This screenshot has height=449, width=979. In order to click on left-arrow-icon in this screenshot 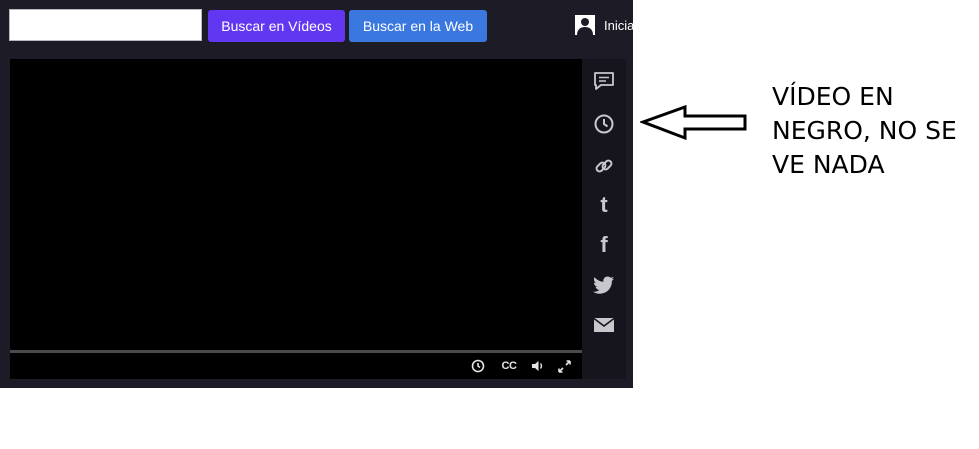, I will do `click(694, 126)`.